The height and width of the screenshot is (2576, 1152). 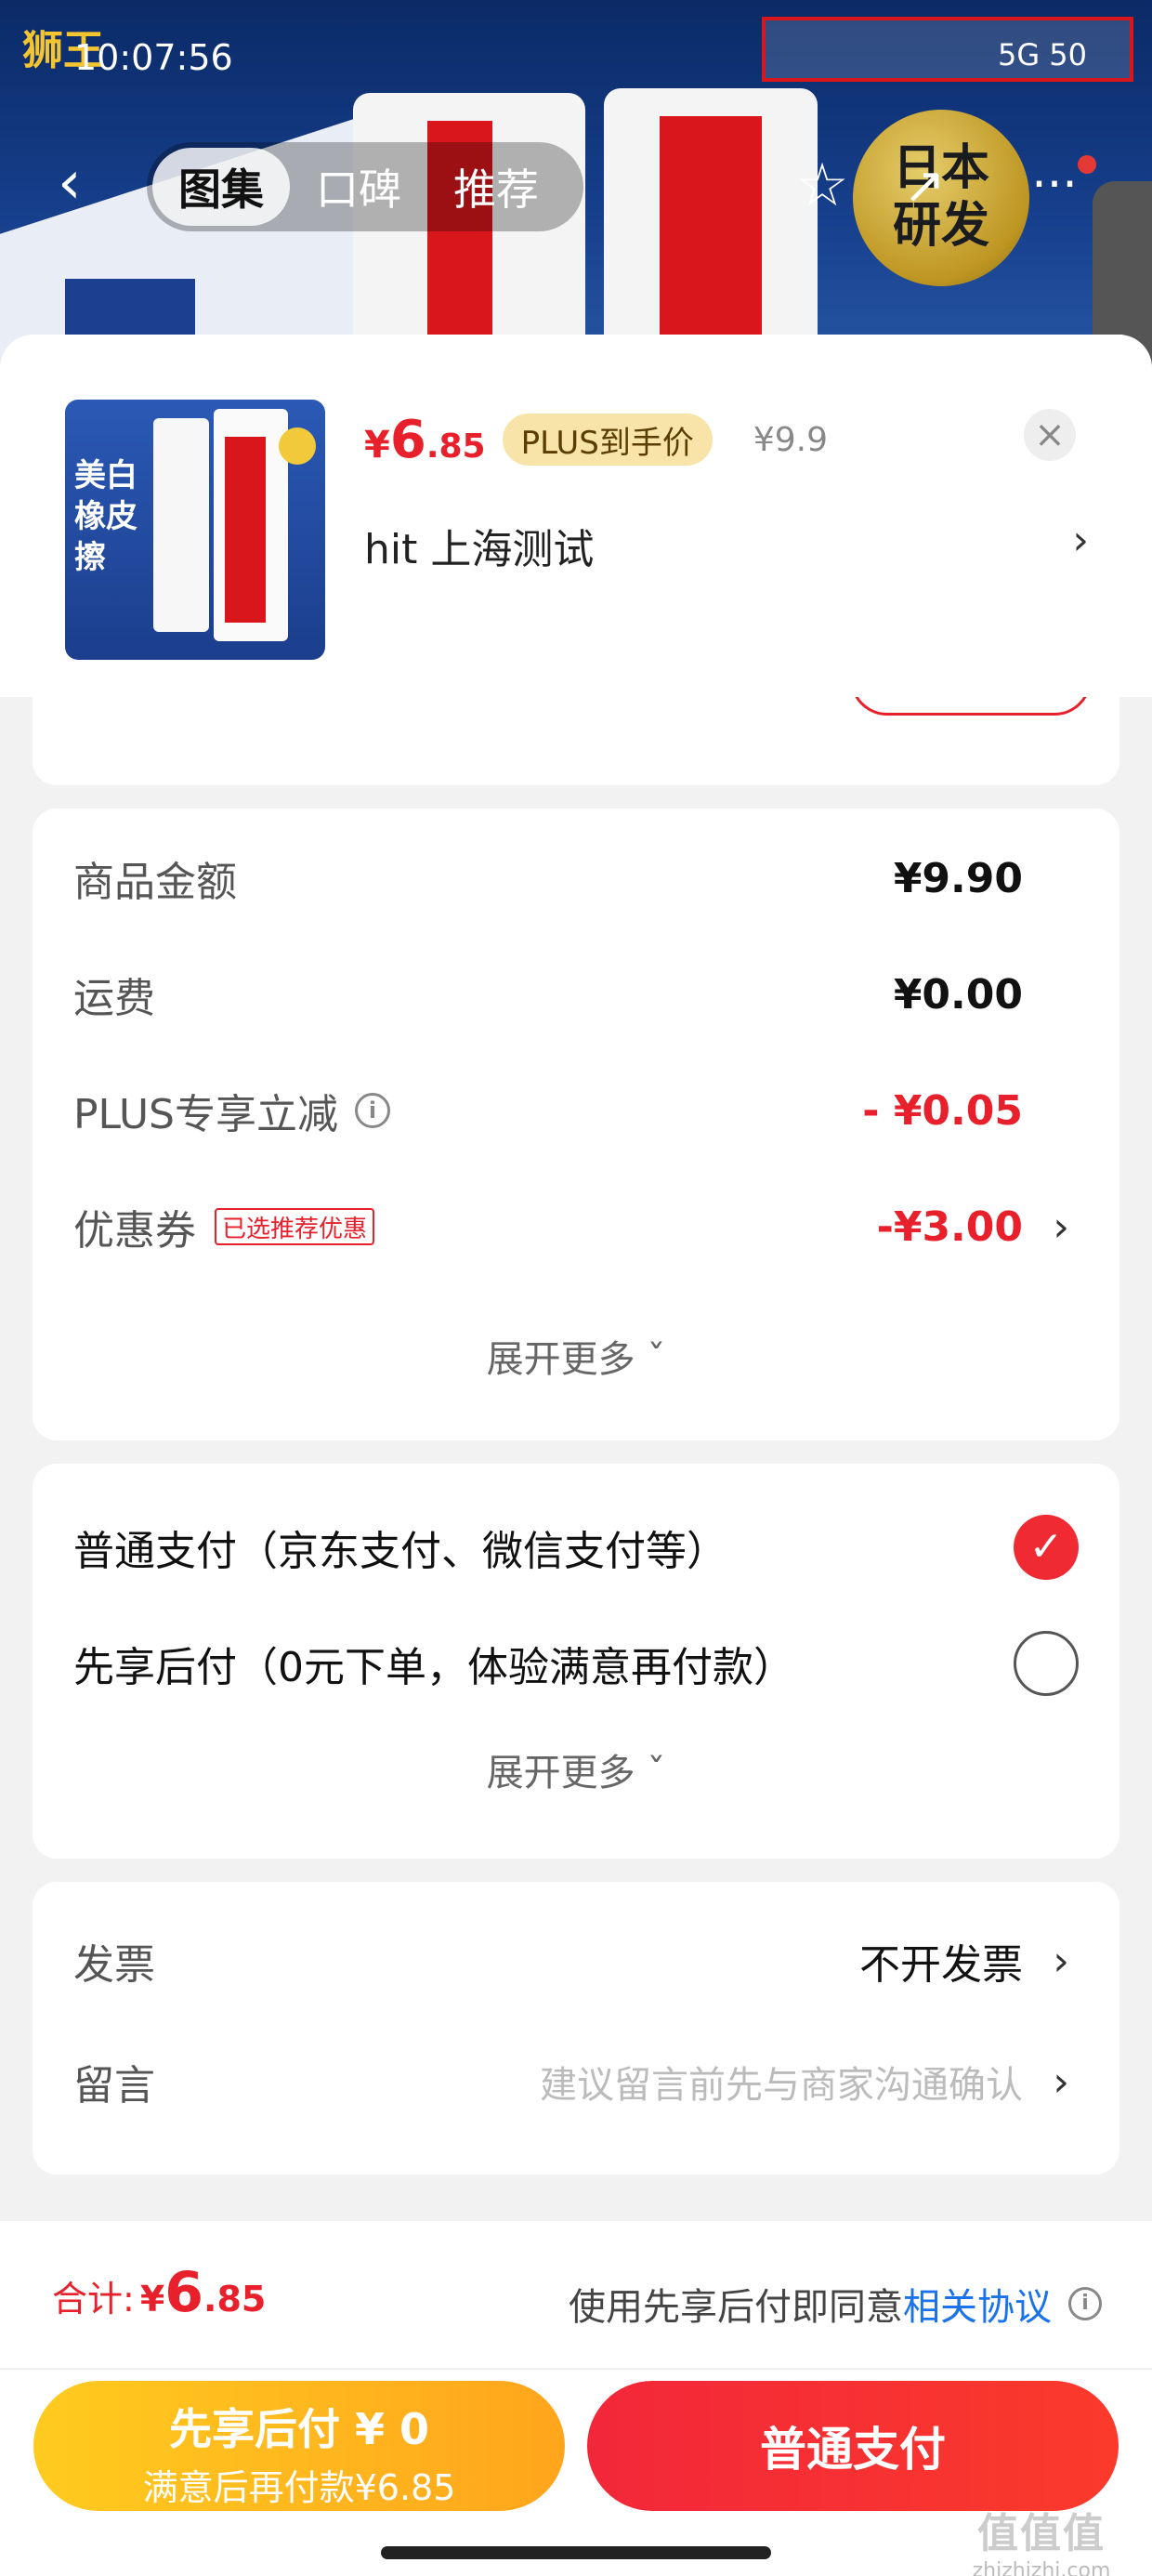 I want to click on original-price: ¥9.9, so click(x=790, y=439).